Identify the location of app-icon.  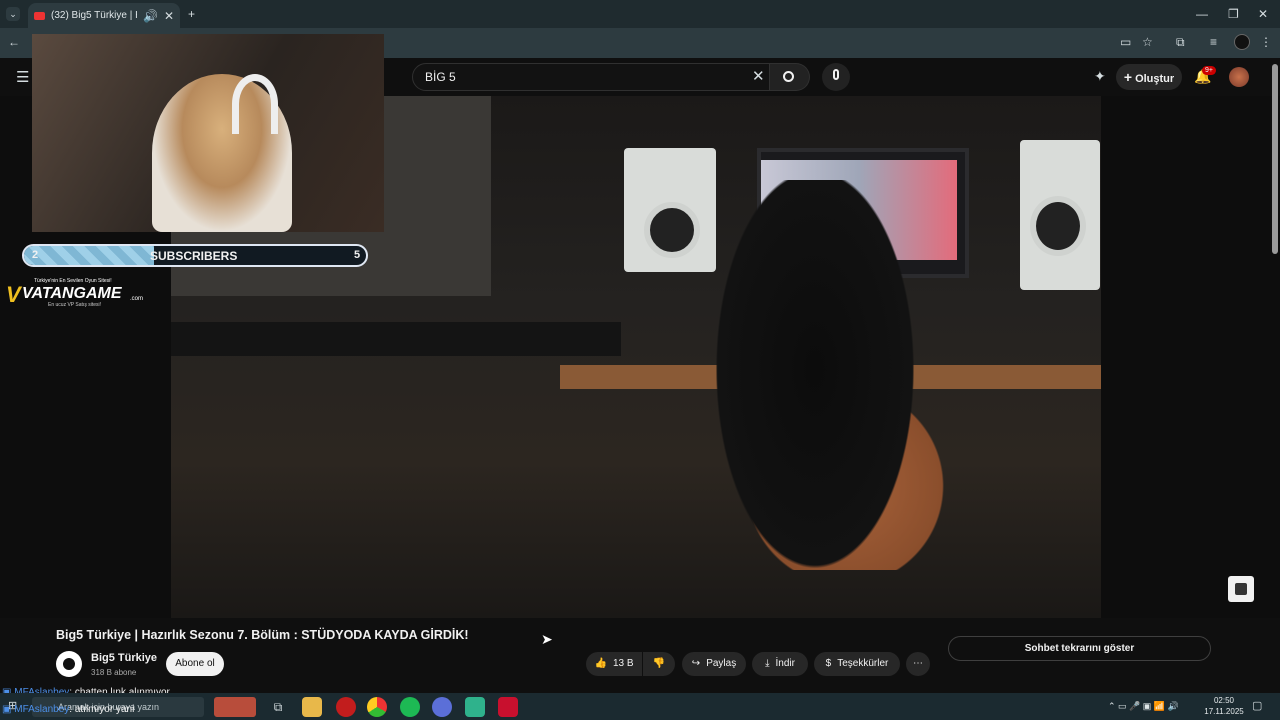
(442, 707).